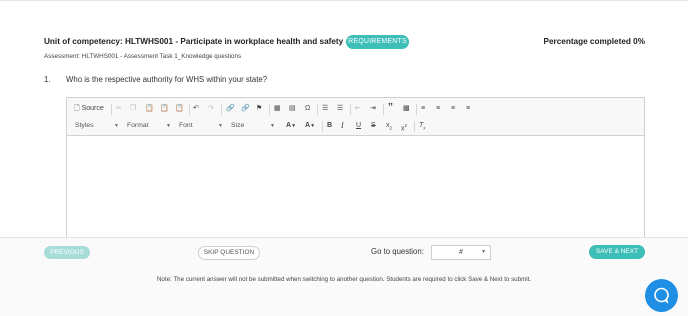  Describe the element at coordinates (358, 109) in the screenshot. I see `outdent-icon: ⇤` at that location.